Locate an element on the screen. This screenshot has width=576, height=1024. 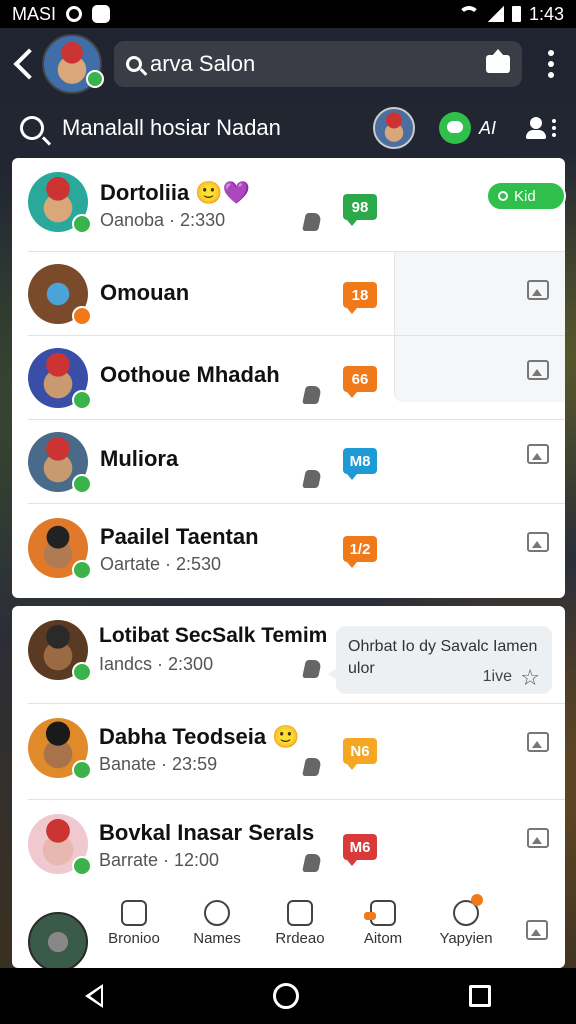
secondary-bar: Manalall hosiar Nadan AI is located at coordinates (288, 128).